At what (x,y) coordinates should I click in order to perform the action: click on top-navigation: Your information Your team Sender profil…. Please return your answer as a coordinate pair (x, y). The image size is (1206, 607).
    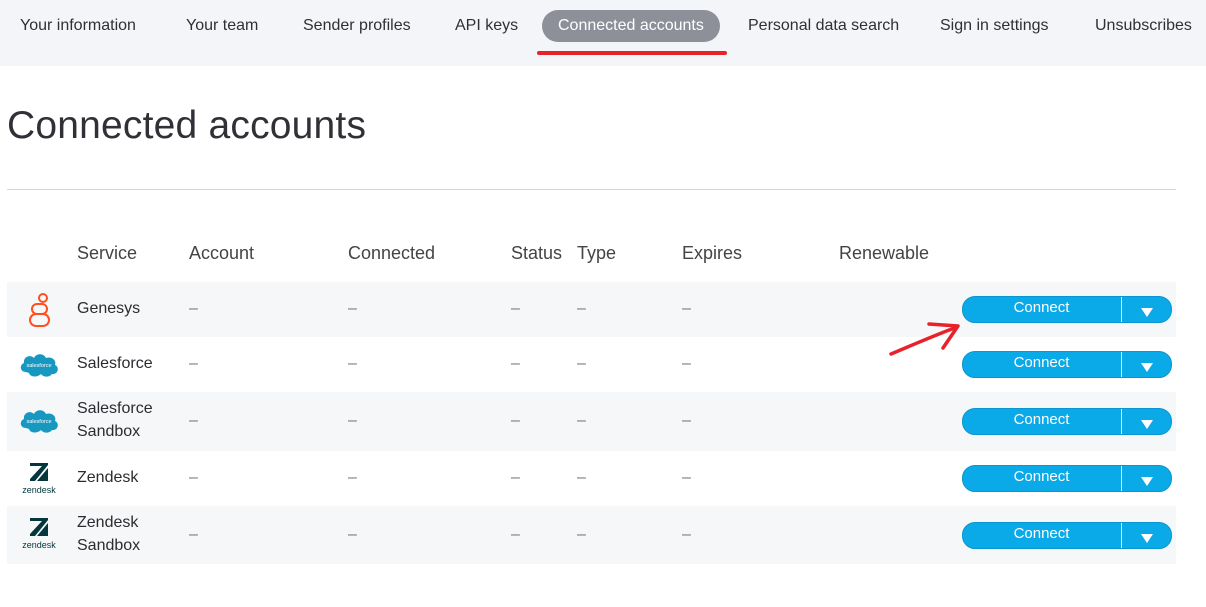
    Looking at the image, I should click on (603, 33).